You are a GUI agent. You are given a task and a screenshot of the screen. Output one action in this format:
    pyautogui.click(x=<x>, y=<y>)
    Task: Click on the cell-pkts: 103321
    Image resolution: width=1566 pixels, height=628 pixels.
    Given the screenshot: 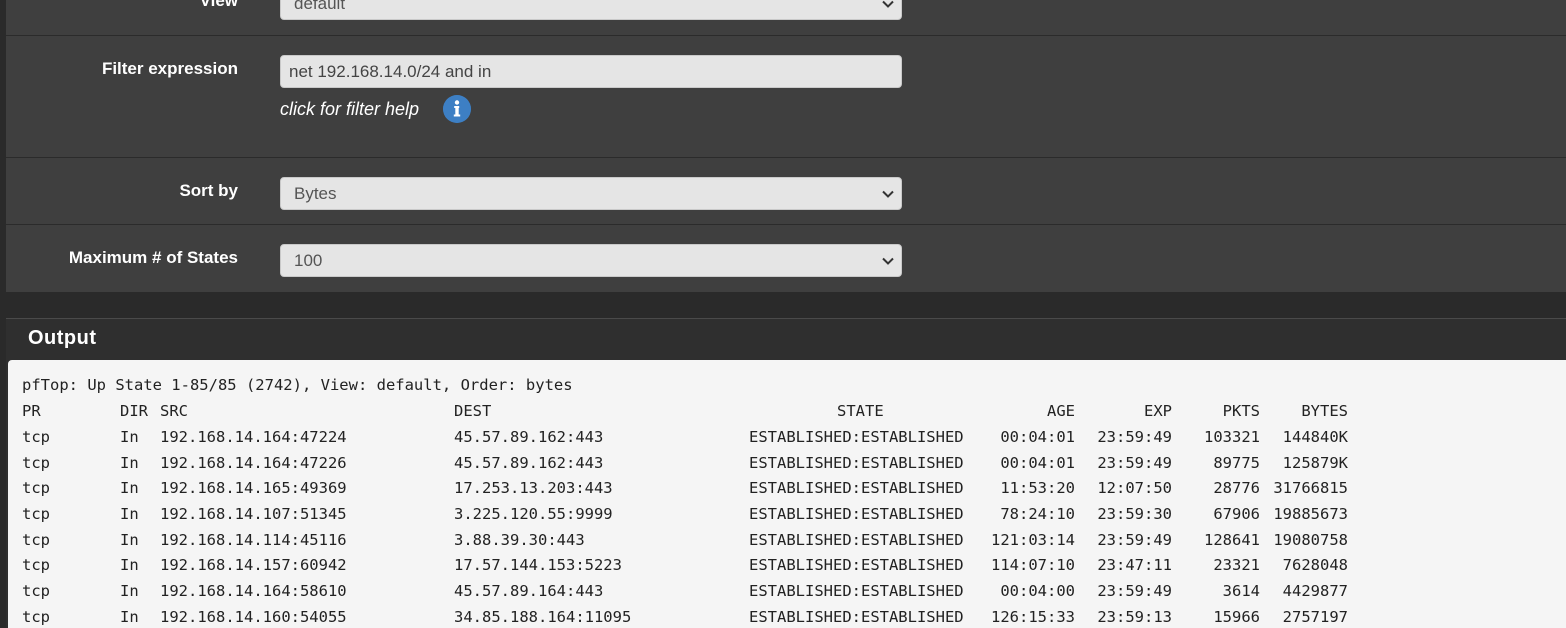 What is the action you would take?
    pyautogui.click(x=1232, y=437)
    